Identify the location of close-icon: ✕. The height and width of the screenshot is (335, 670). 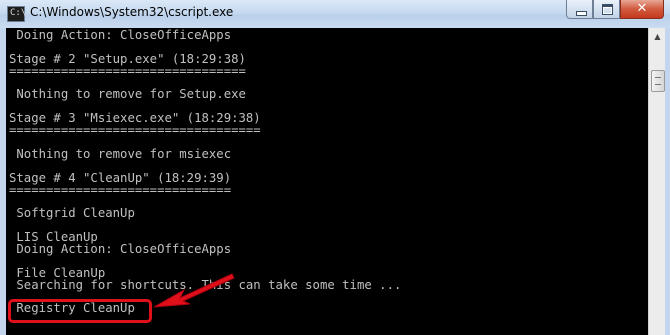
(642, 8).